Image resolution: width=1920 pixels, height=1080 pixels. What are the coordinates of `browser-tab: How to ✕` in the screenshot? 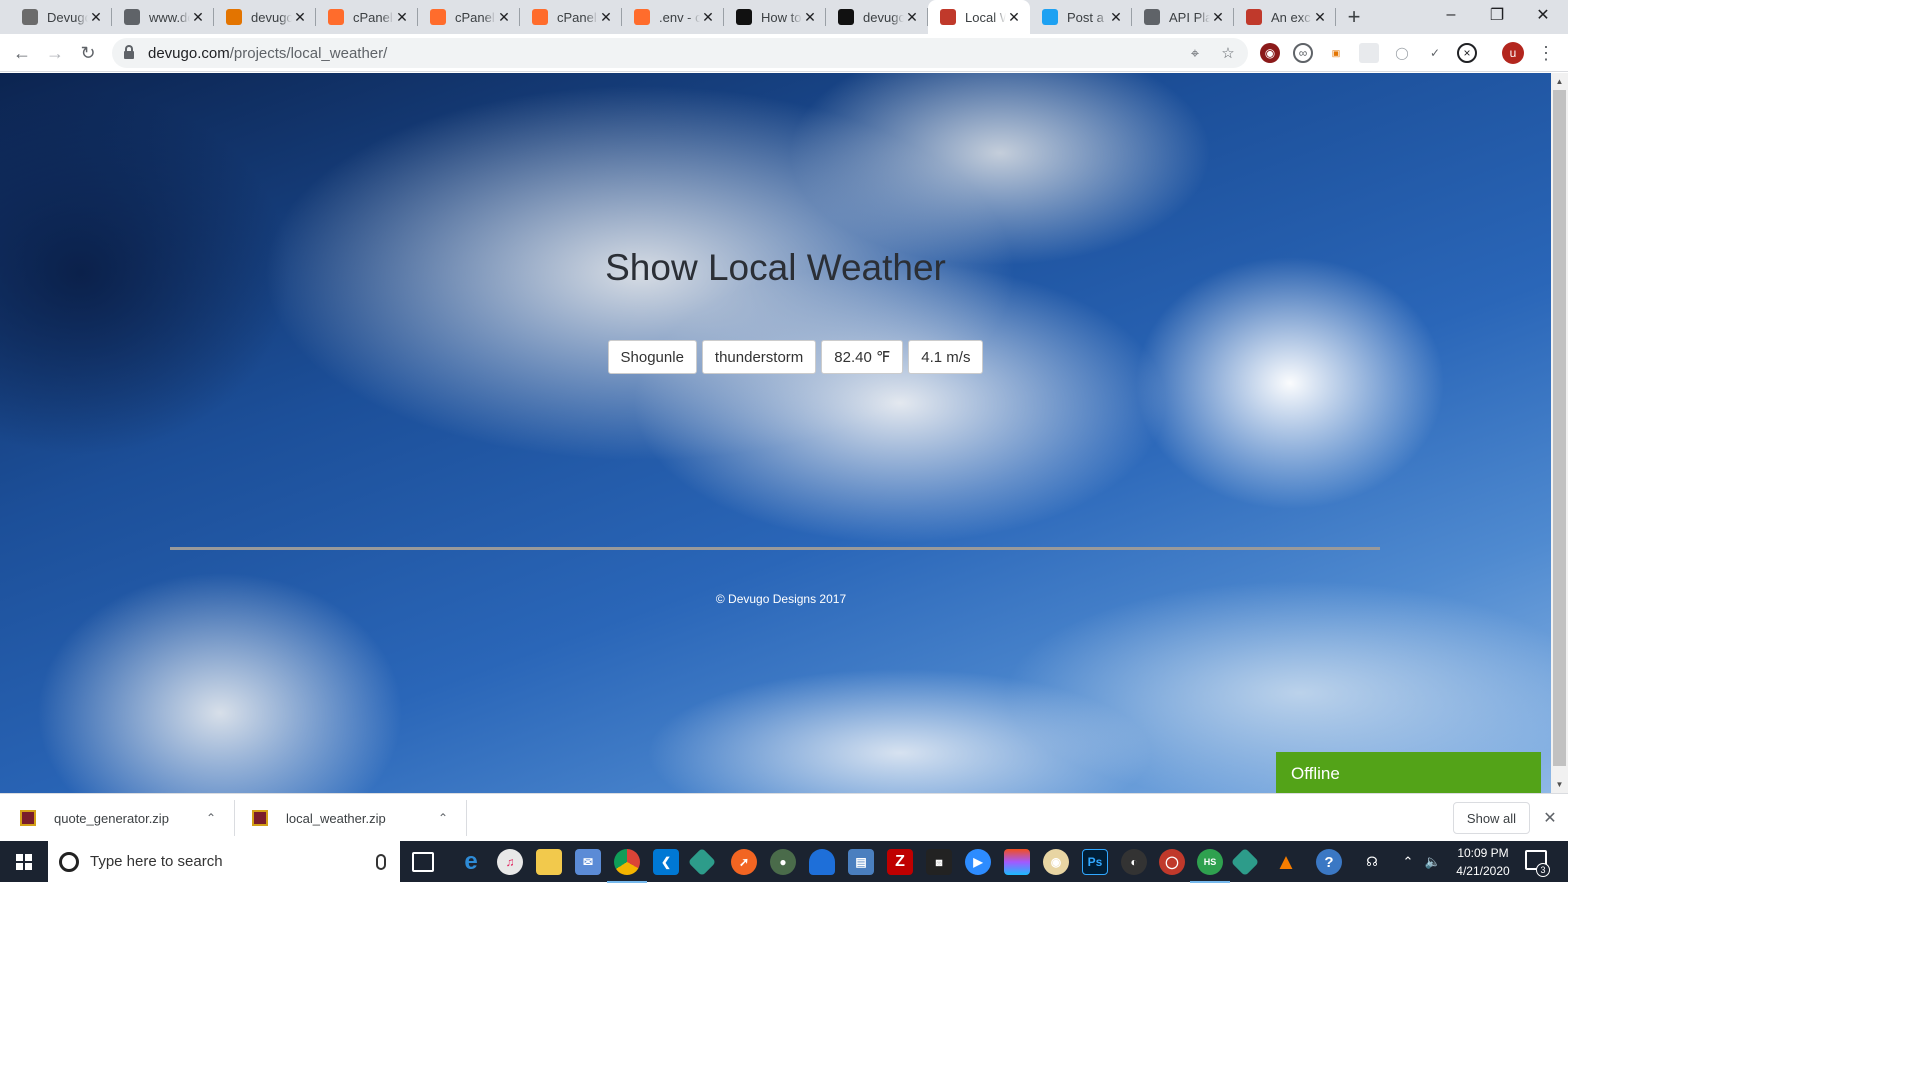 It's located at (775, 17).